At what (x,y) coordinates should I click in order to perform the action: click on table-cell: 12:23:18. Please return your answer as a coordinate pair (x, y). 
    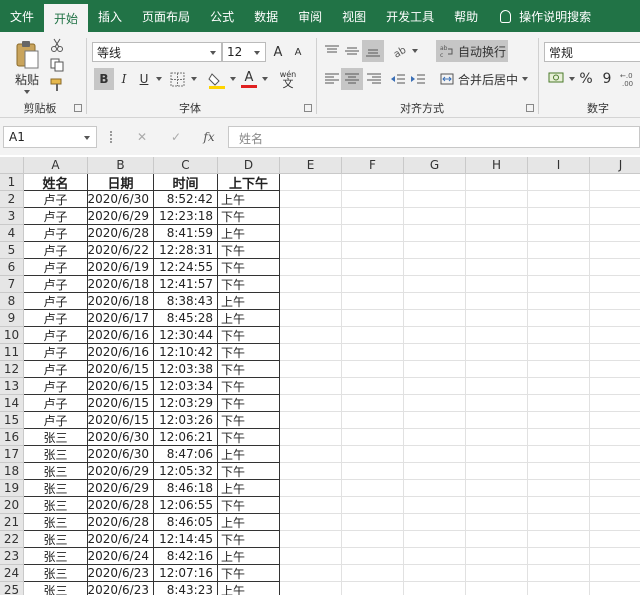
    Looking at the image, I should click on (186, 216).